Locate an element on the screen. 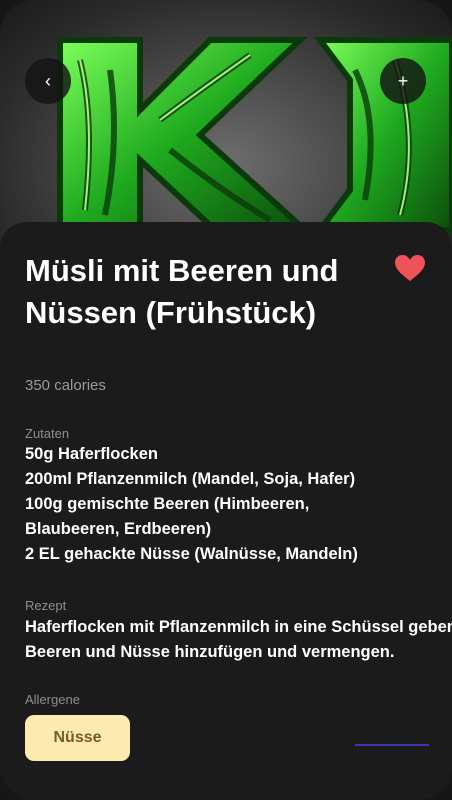 The width and height of the screenshot is (452, 800). scroll-indicator is located at coordinates (392, 745).